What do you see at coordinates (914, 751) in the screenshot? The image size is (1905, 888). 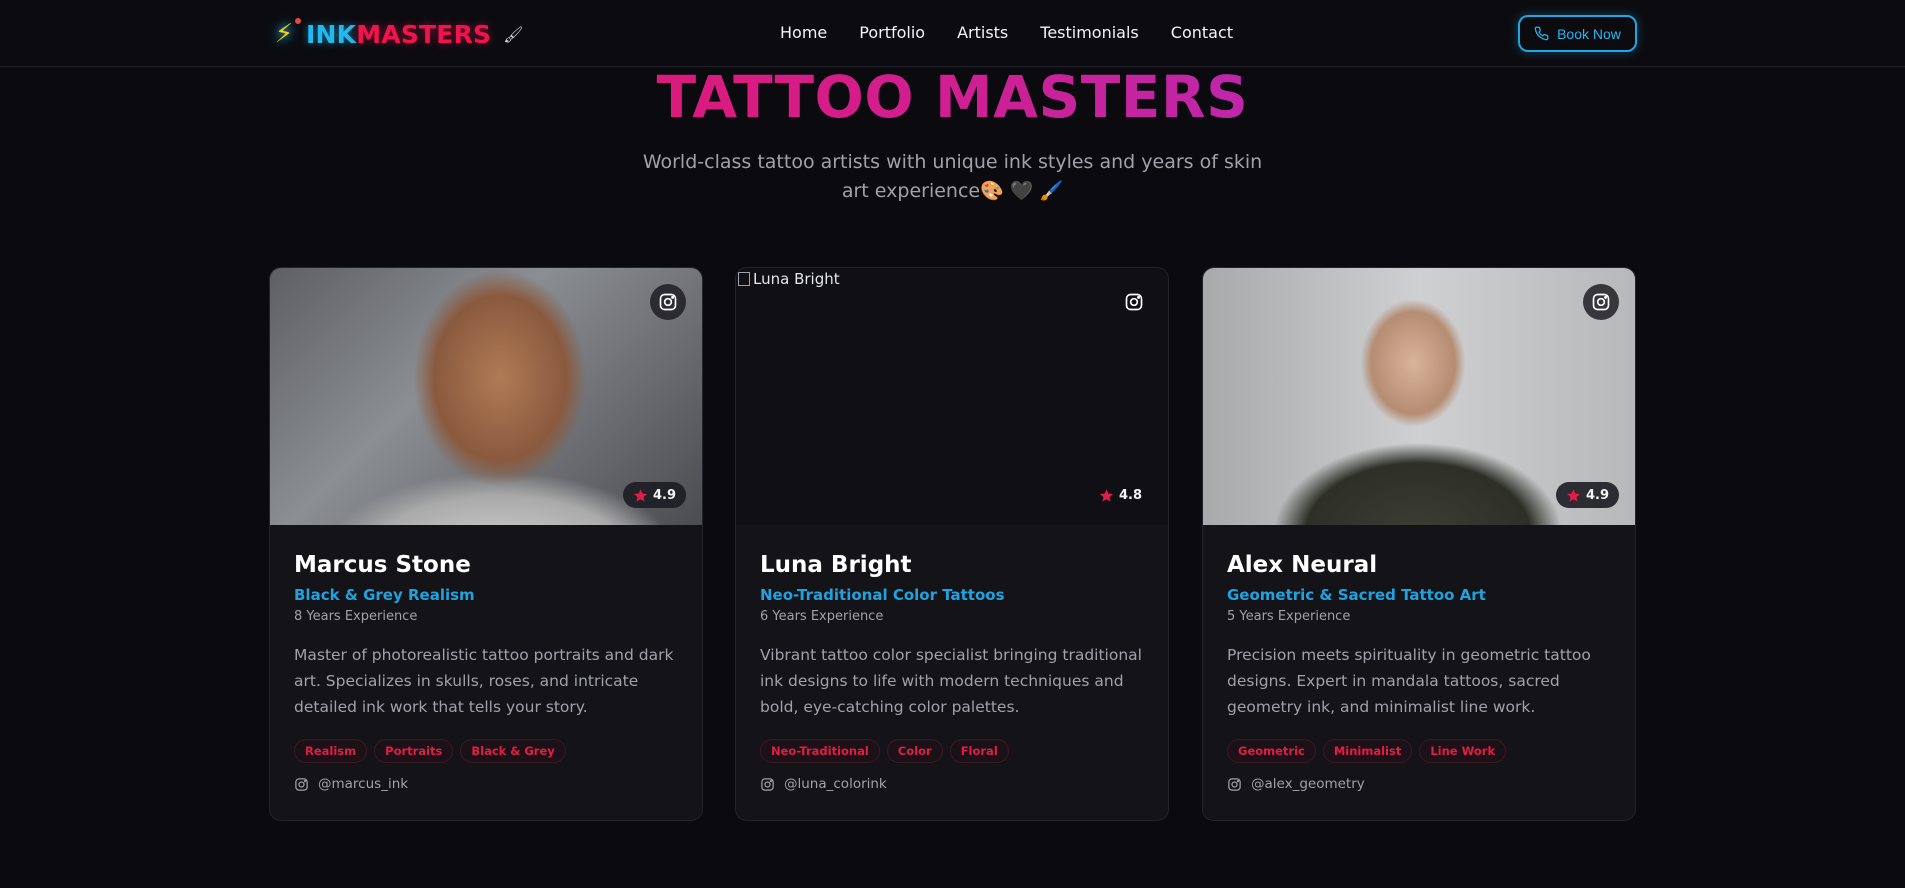 I see `tag: Color` at bounding box center [914, 751].